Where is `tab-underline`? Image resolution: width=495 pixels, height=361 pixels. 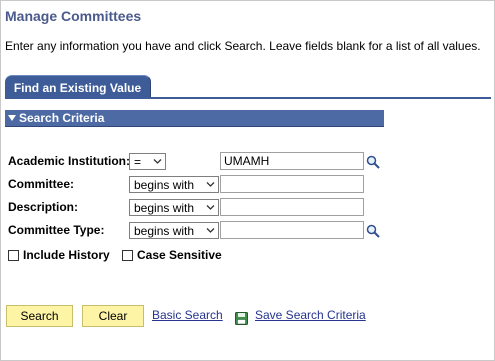 tab-underline is located at coordinates (248, 98).